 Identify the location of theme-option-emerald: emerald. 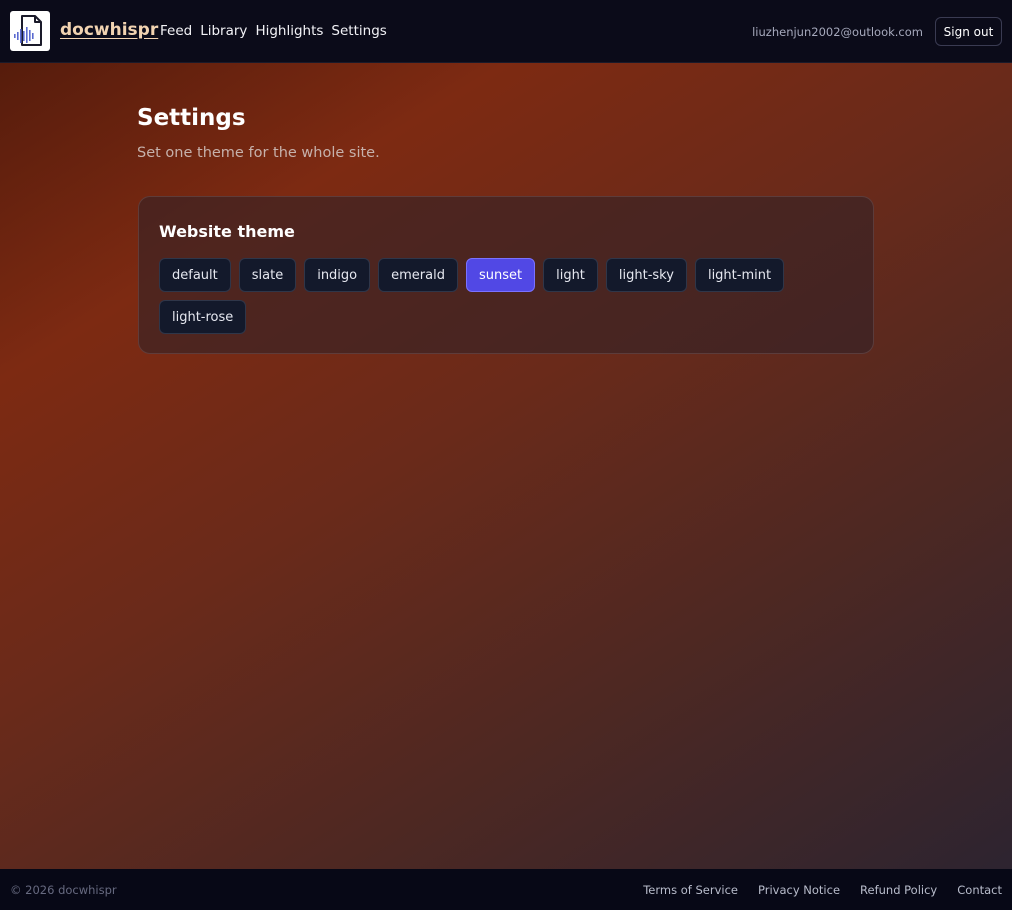
(418, 275).